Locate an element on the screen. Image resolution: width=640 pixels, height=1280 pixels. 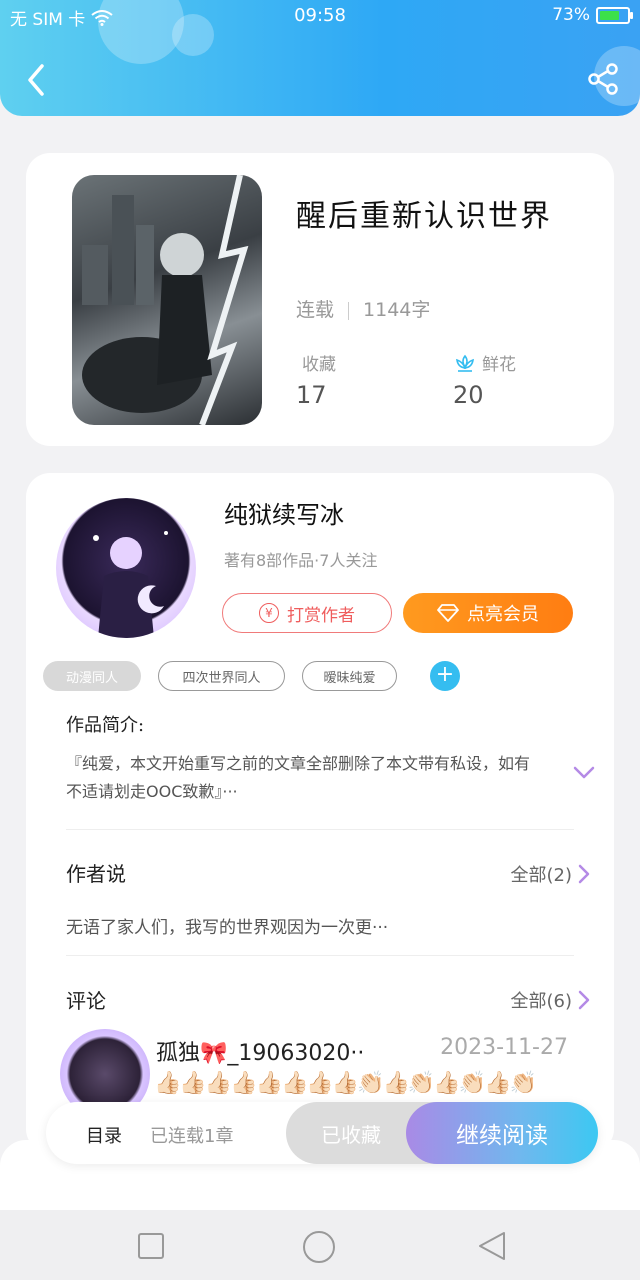
status-bar: 无 SIM 卡 09:58 73% is located at coordinates (320, 16).